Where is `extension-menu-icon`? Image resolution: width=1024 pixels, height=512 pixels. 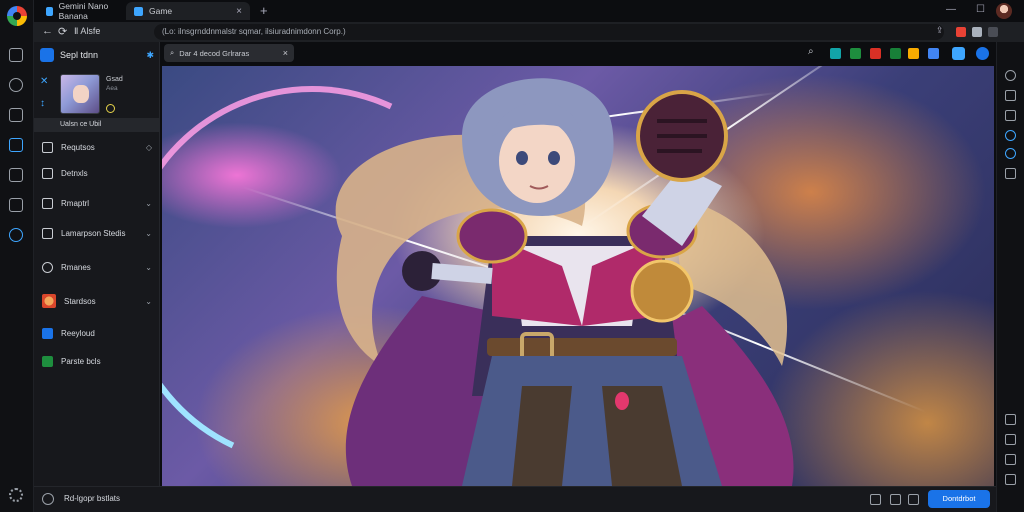
extension-menu-icon is located at coordinates (993, 32).